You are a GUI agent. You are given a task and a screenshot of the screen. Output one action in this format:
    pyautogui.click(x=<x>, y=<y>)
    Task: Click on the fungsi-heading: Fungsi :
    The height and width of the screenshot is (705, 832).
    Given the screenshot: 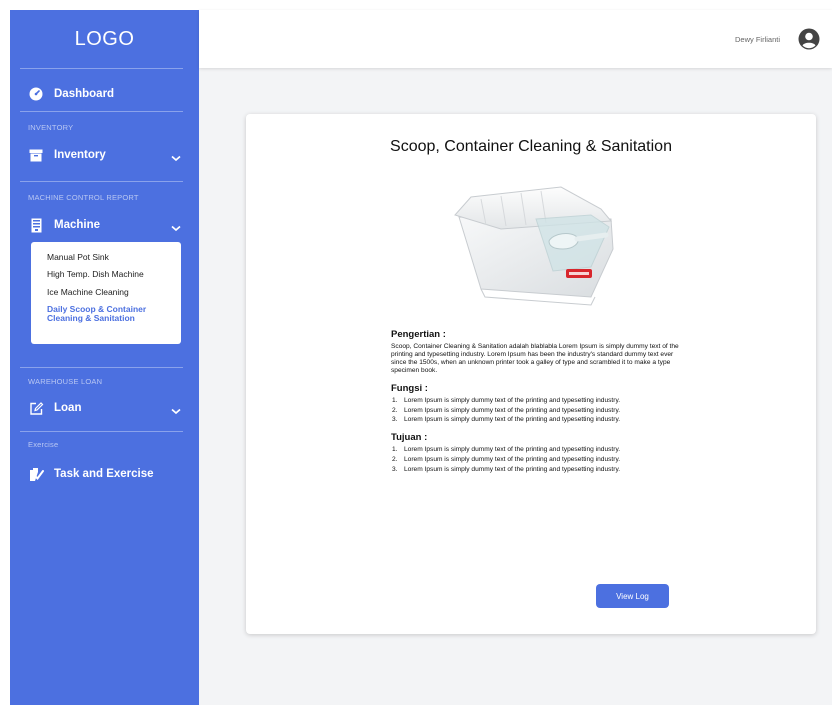 What is the action you would take?
    pyautogui.click(x=409, y=388)
    